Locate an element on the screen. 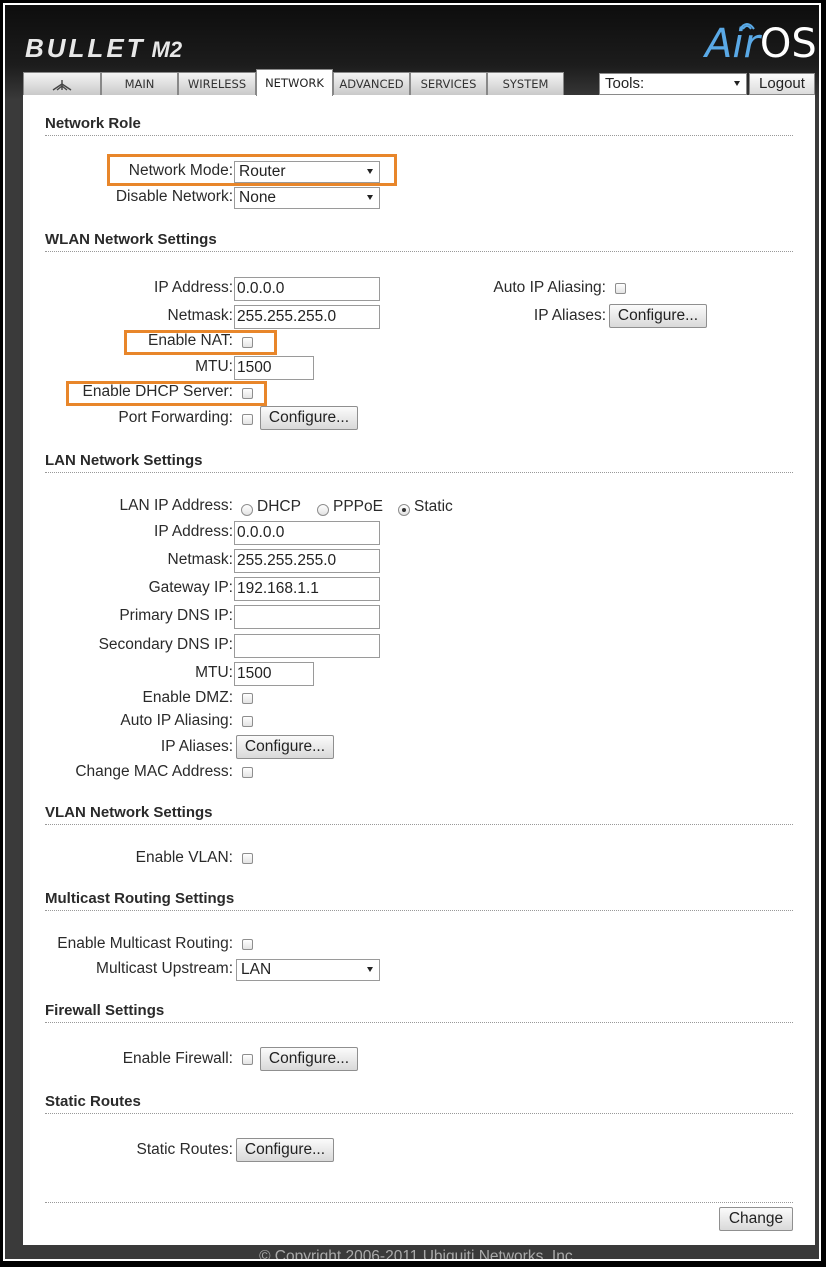  secondary-dns-input is located at coordinates (307, 646).